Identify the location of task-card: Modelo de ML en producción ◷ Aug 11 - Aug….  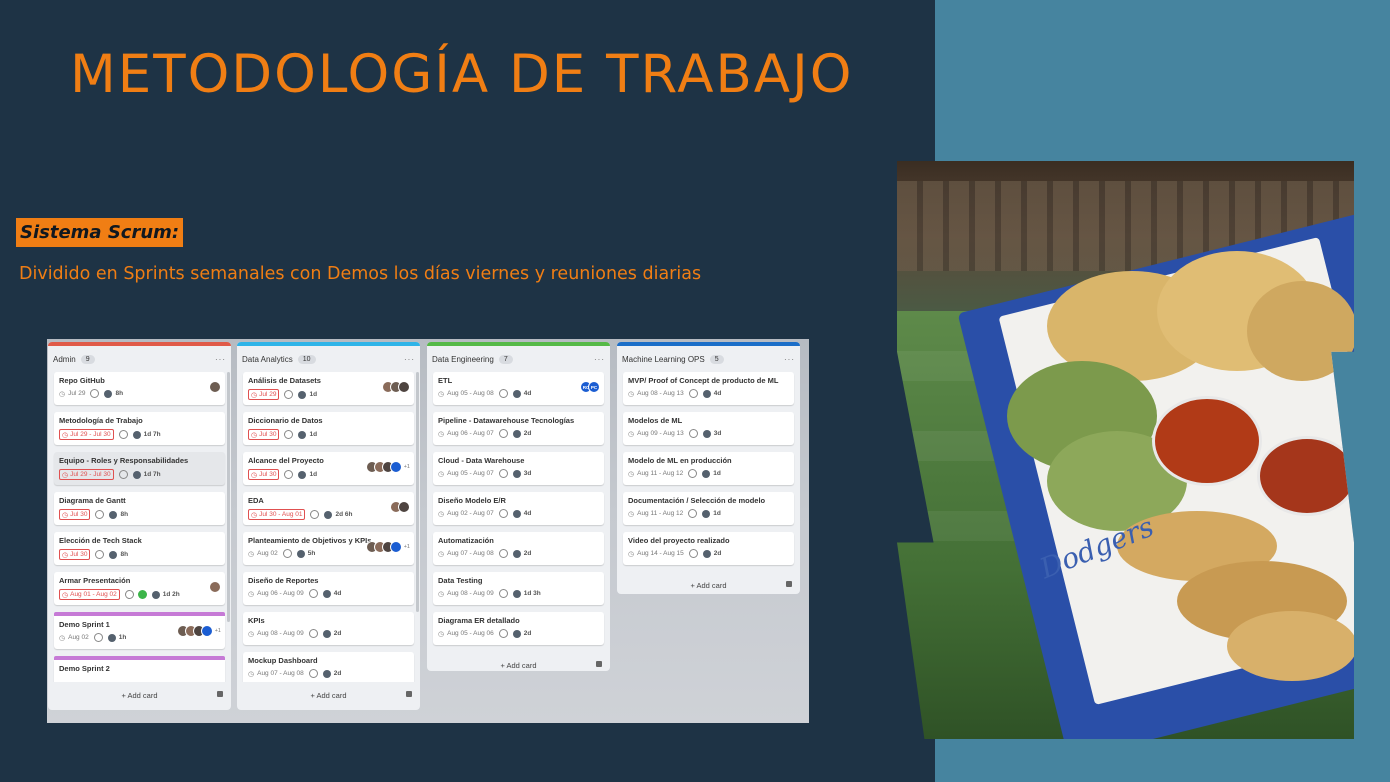
(708, 468).